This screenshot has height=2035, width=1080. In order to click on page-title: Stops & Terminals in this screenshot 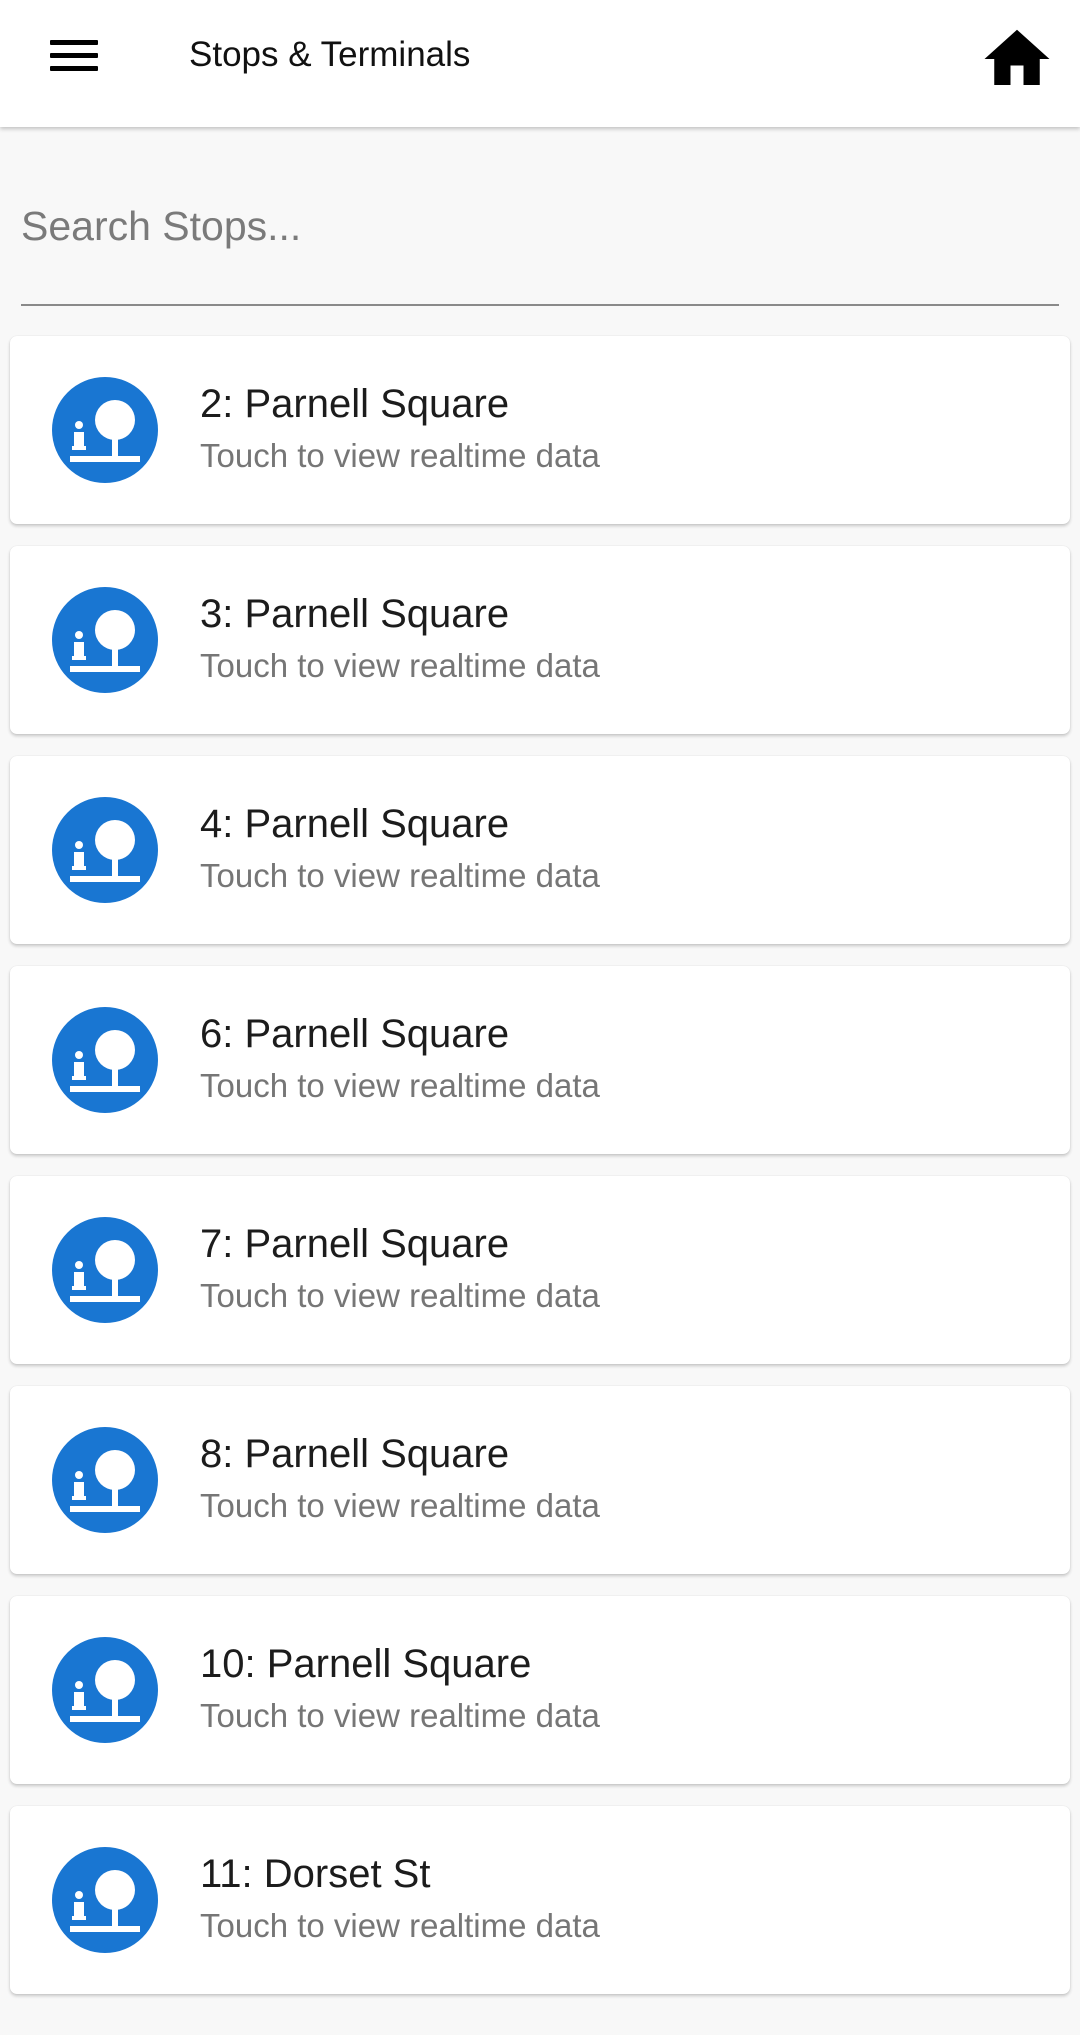, I will do `click(330, 54)`.